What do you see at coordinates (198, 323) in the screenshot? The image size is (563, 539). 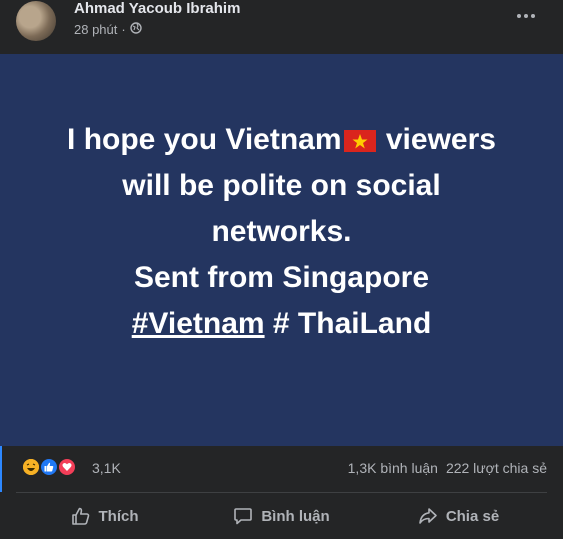 I see `hashtag-link: #Vietnam` at bounding box center [198, 323].